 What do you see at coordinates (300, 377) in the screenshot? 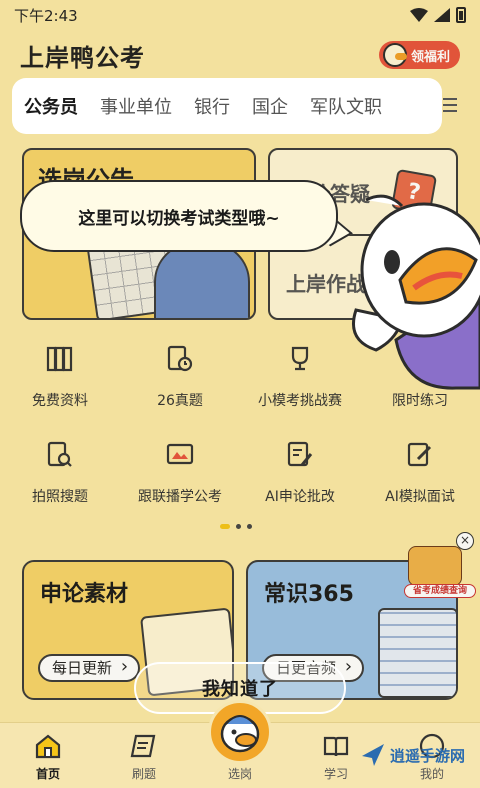
I see `grid-item-mock-challenge: 小模考挑战赛` at bounding box center [300, 377].